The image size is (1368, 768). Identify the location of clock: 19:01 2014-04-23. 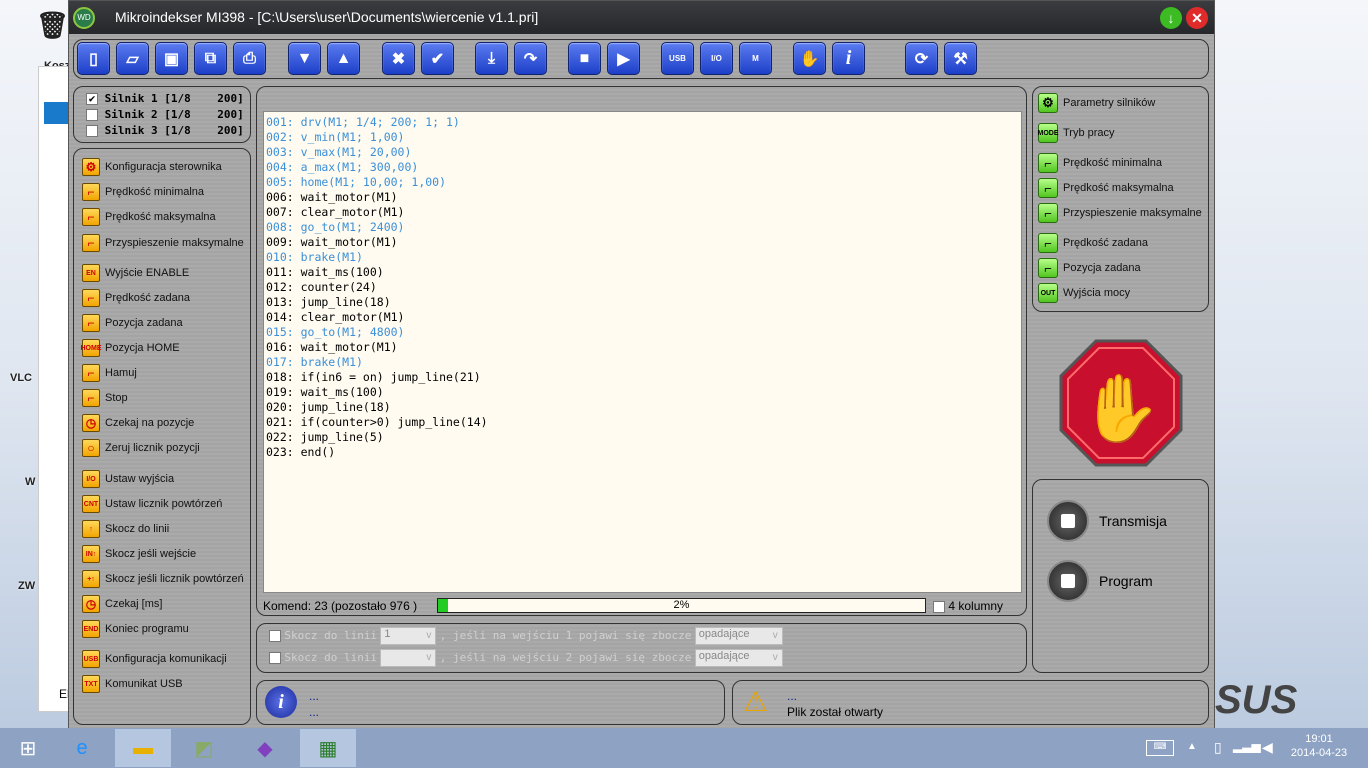
(1319, 746).